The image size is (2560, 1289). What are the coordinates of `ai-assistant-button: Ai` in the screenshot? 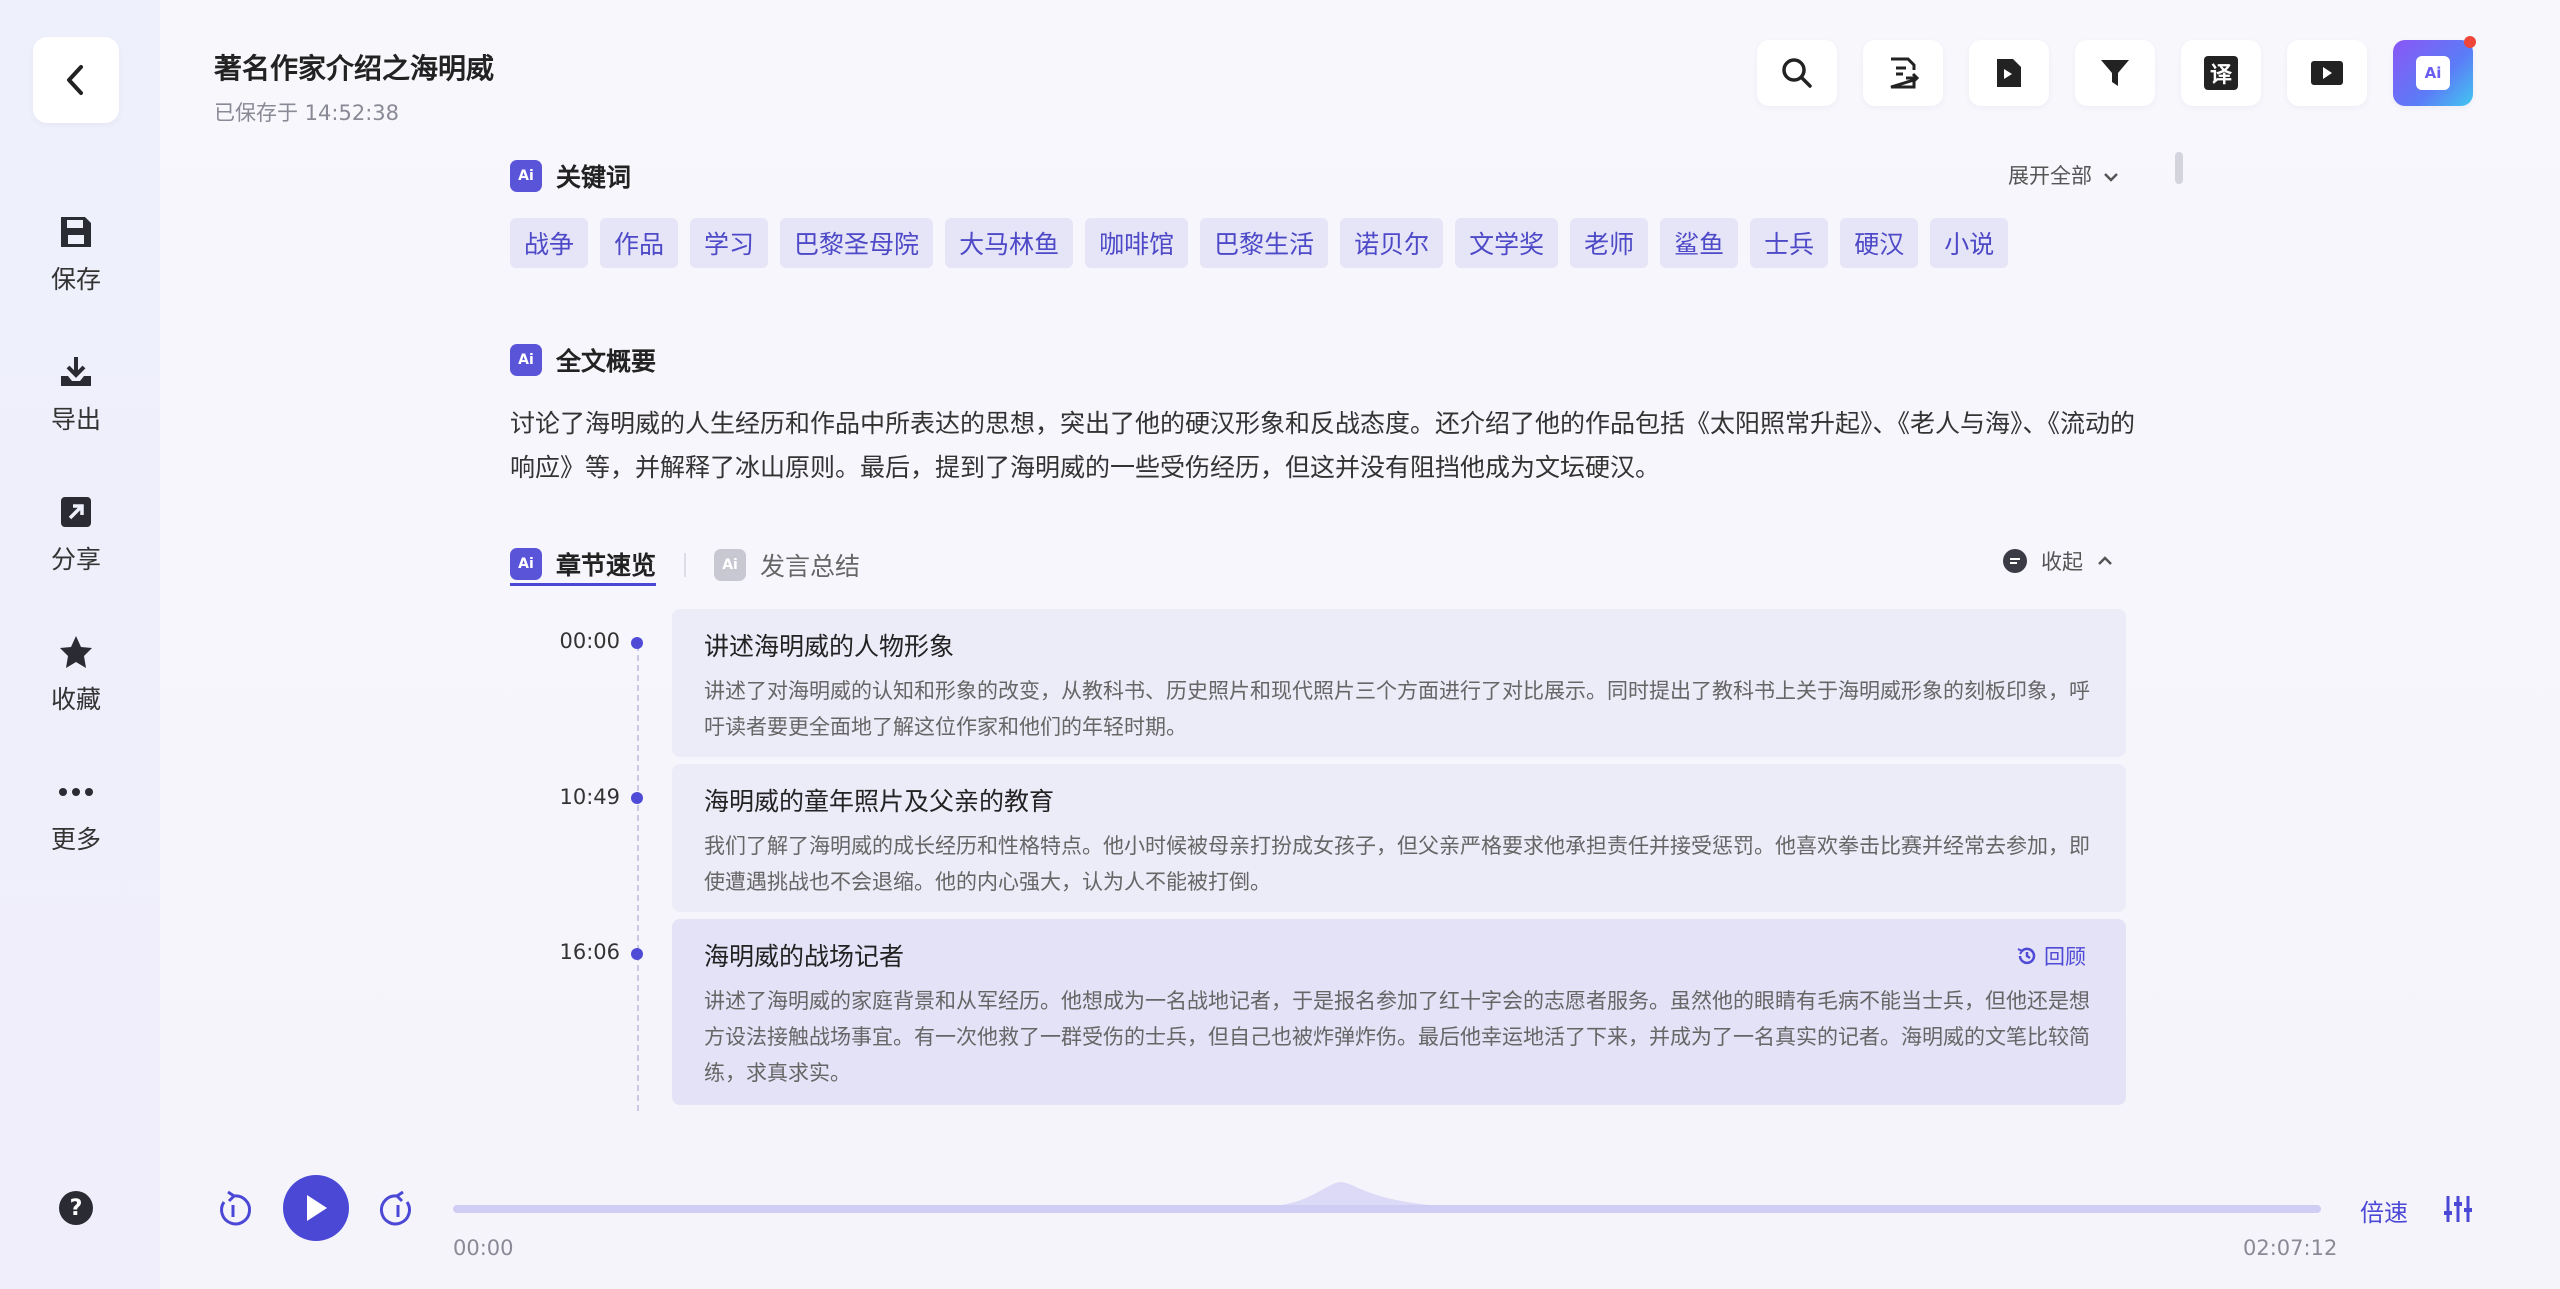 It's located at (2434, 71).